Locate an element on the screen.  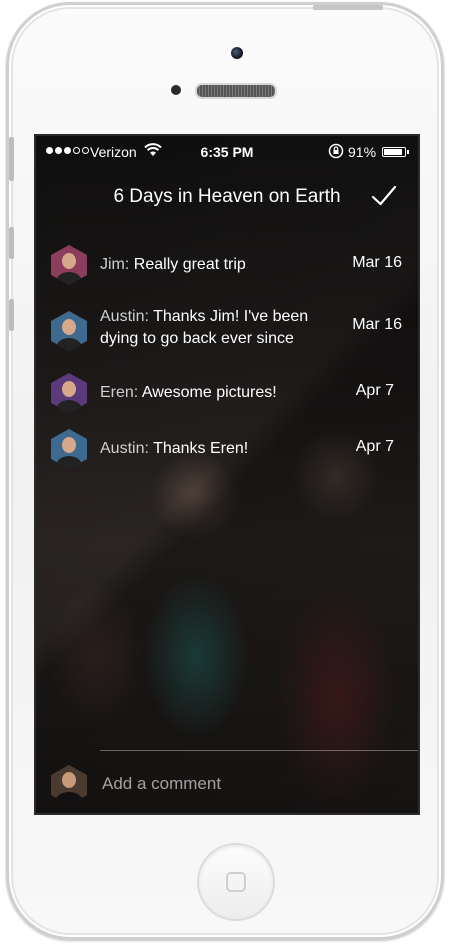
comment-text: Eren: Awesome pictures! is located at coordinates (220, 393).